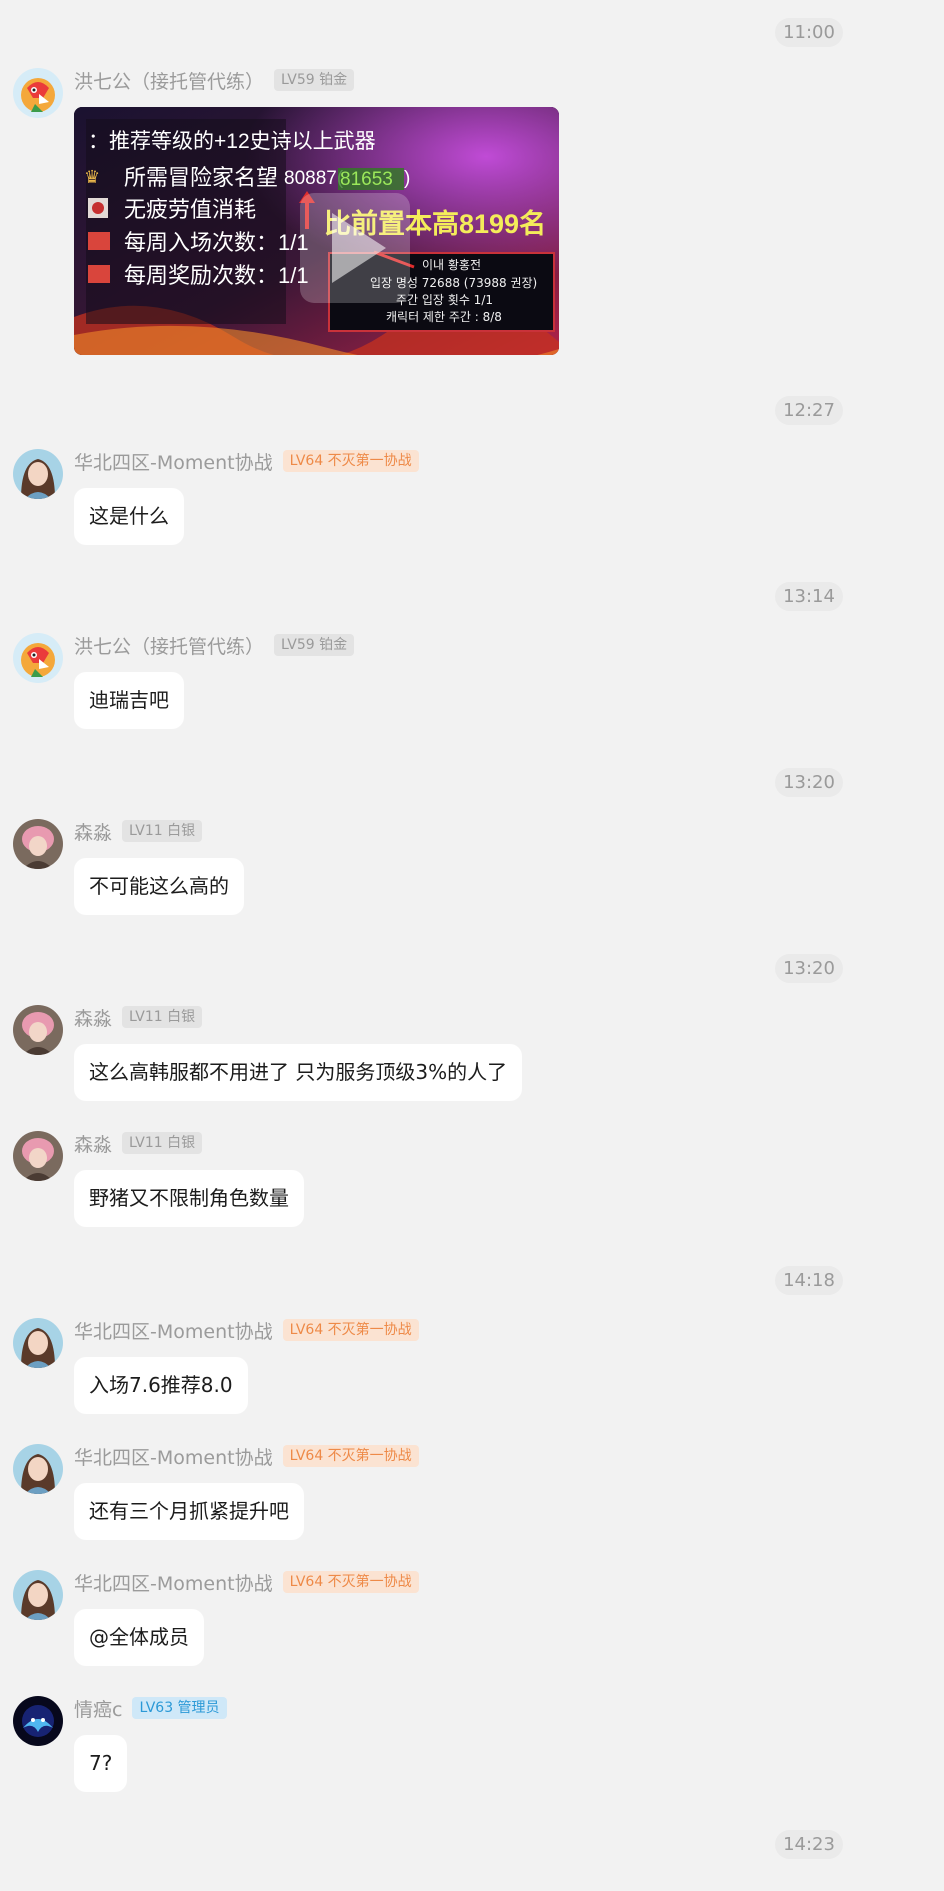 The height and width of the screenshot is (1891, 944). I want to click on video-line: 无疲劳值消耗, so click(190, 209).